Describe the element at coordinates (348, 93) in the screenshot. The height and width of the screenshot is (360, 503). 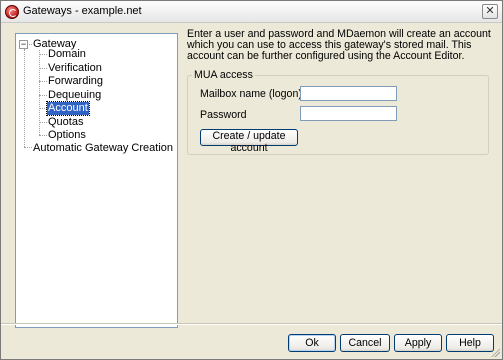
I see `mailbox-name-input` at that location.